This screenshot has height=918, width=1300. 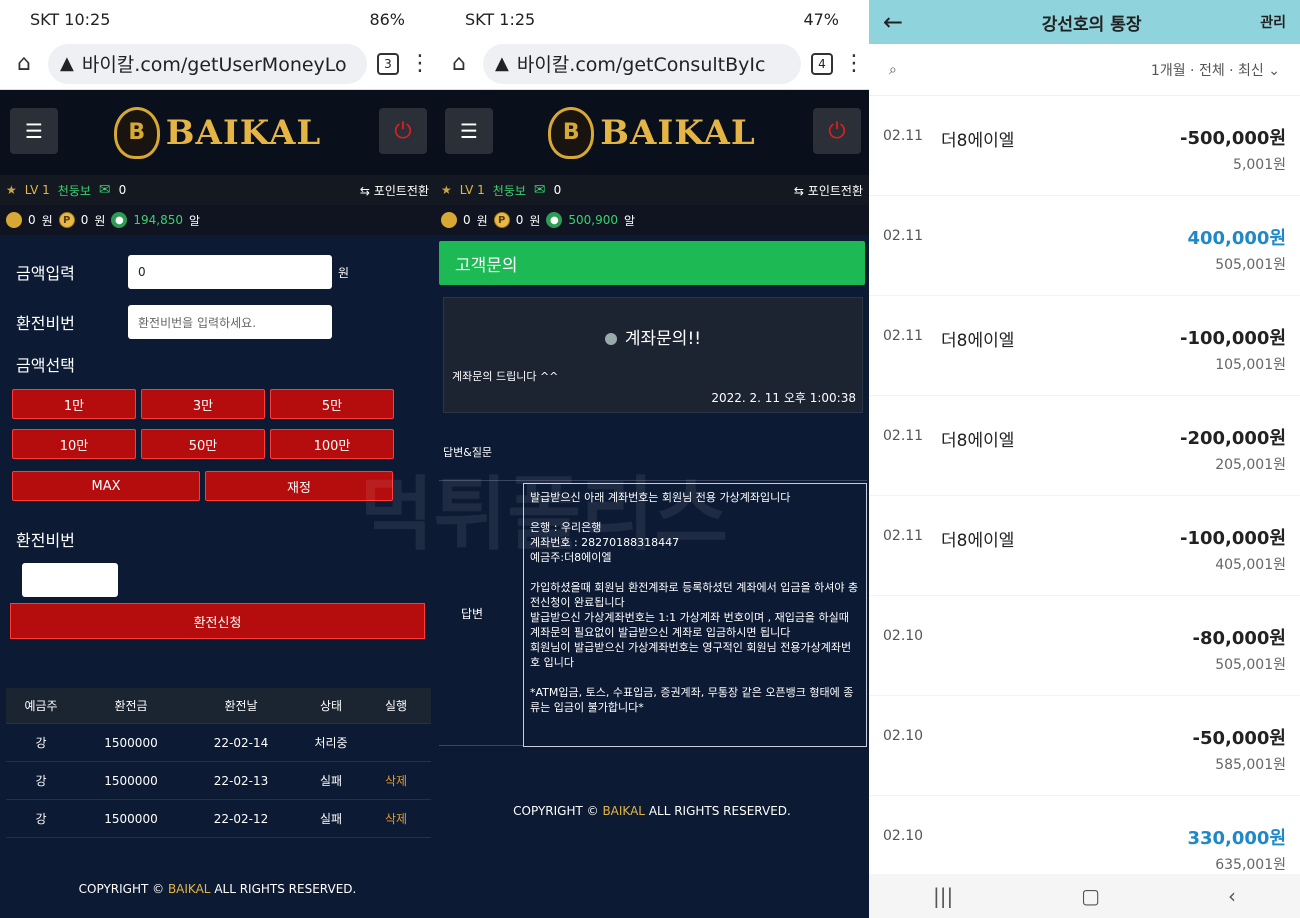 I want to click on won-coin-icon, so click(x=449, y=220).